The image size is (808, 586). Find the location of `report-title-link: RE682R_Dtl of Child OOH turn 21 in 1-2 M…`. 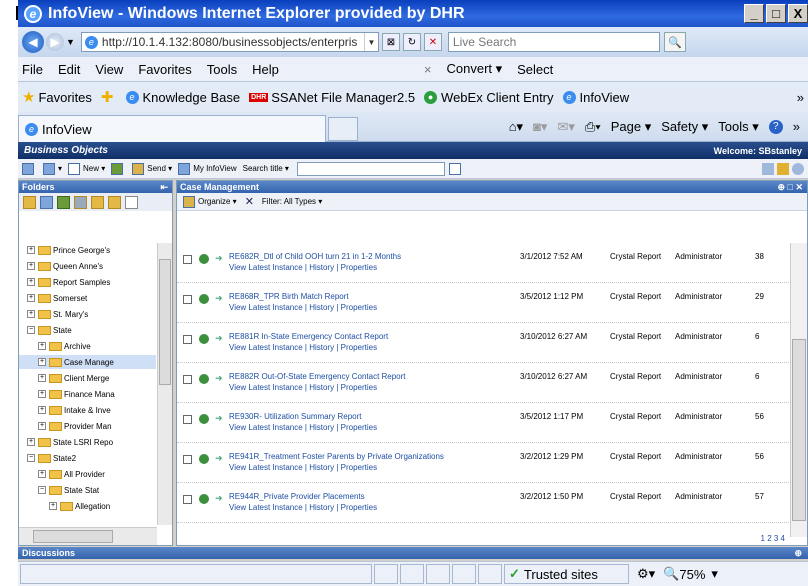

report-title-link: RE682R_Dtl of Child OOH turn 21 in 1-2 M… is located at coordinates (315, 256).